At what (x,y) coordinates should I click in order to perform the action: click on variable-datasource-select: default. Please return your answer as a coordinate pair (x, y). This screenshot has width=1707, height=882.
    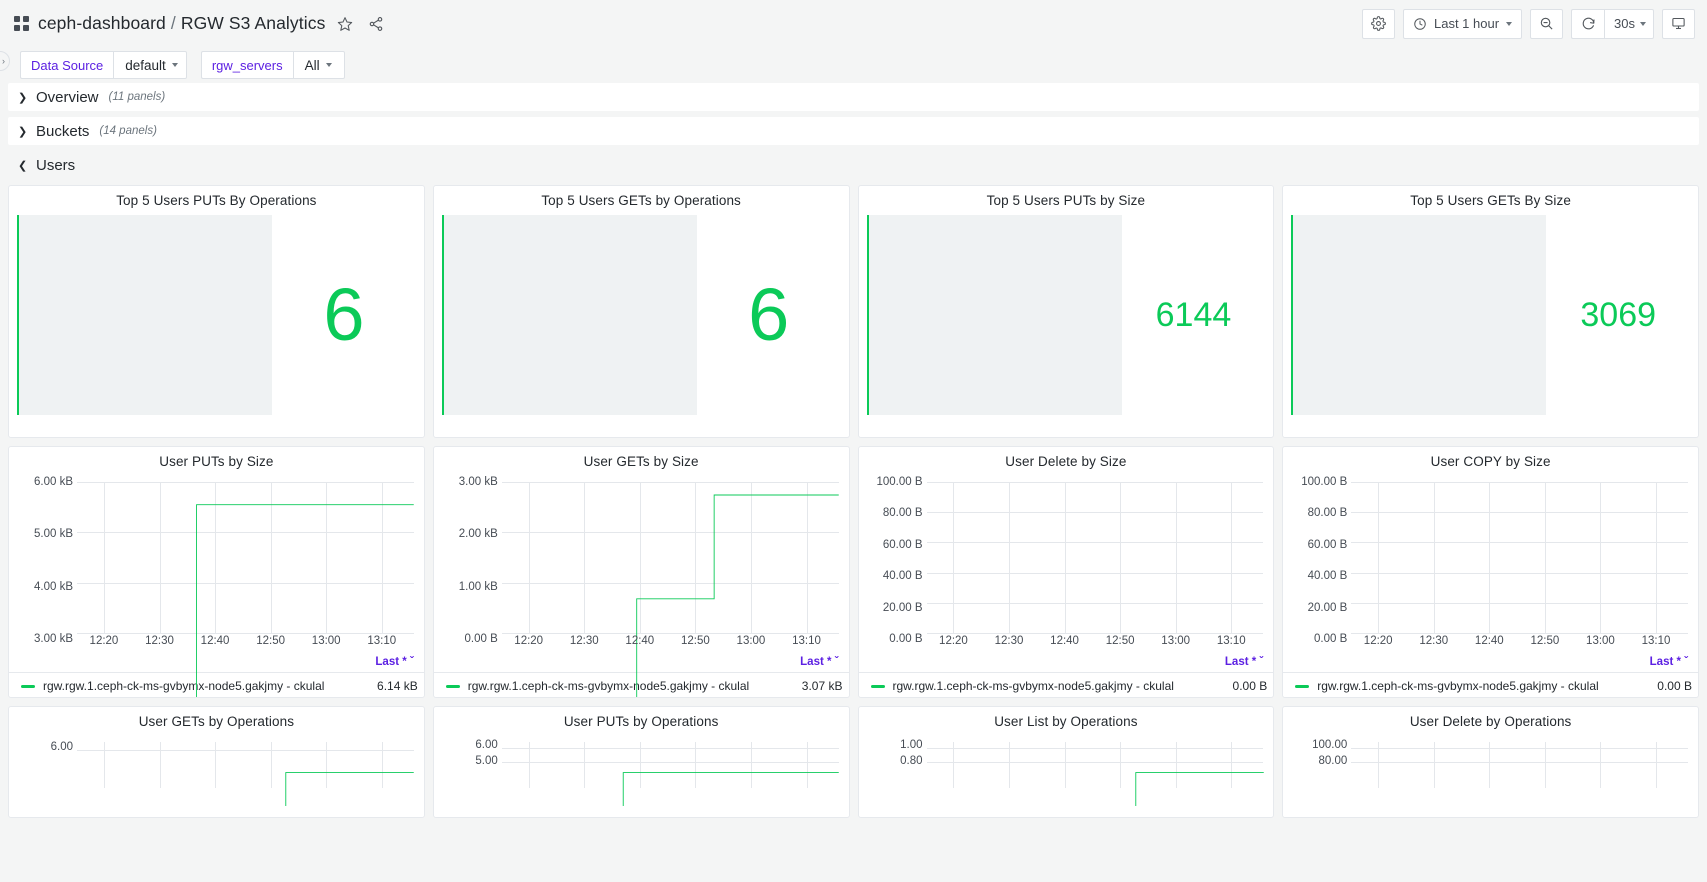
    Looking at the image, I should click on (150, 65).